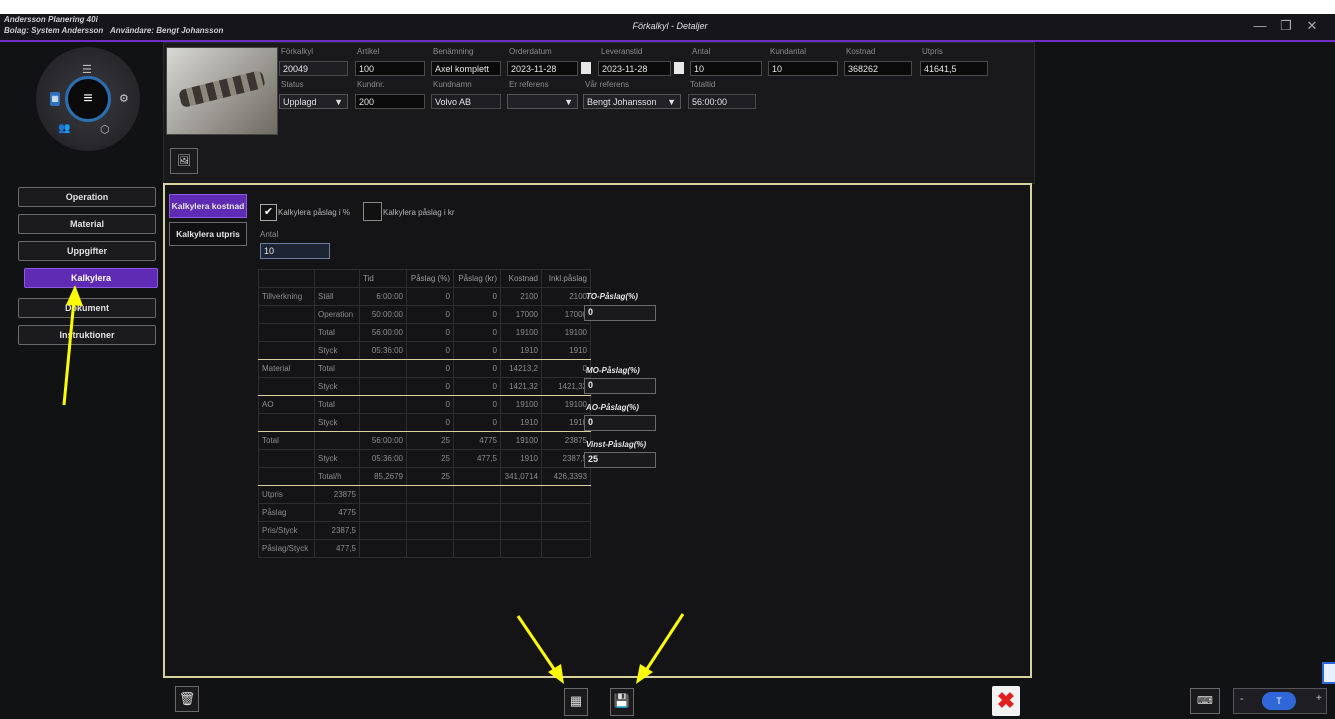 Image resolution: width=1335 pixels, height=719 pixels. Describe the element at coordinates (337, 458) in the screenshot. I see `table-cell: Styck` at that location.